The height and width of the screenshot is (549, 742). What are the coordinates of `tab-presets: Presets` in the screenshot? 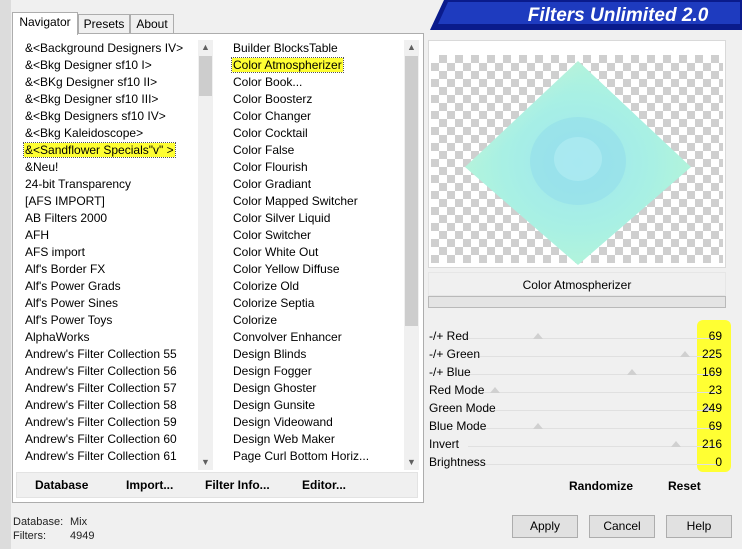 It's located at (104, 24).